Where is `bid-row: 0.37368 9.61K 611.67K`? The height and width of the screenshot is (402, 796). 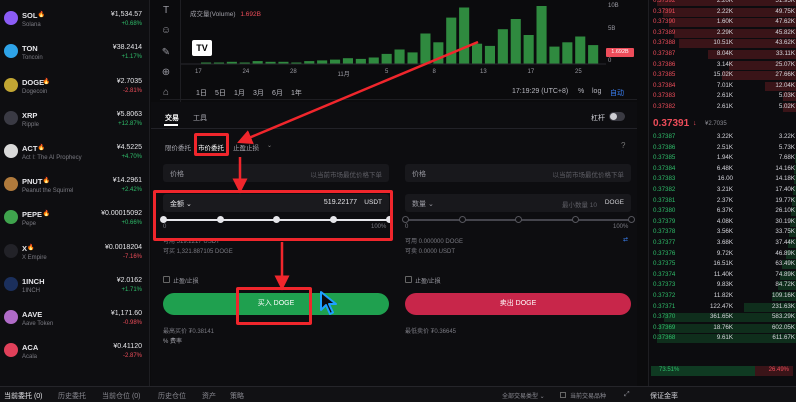 bid-row: 0.37368 9.61K 611.67K is located at coordinates (722, 338).